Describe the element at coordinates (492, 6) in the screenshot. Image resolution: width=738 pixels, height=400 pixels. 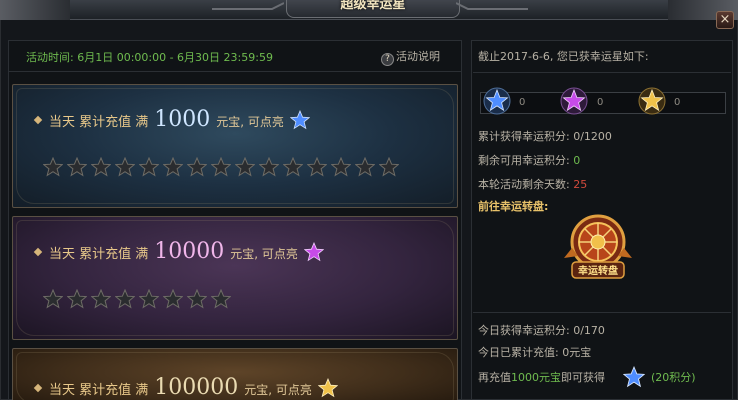
I see `title-ornament-right` at that location.